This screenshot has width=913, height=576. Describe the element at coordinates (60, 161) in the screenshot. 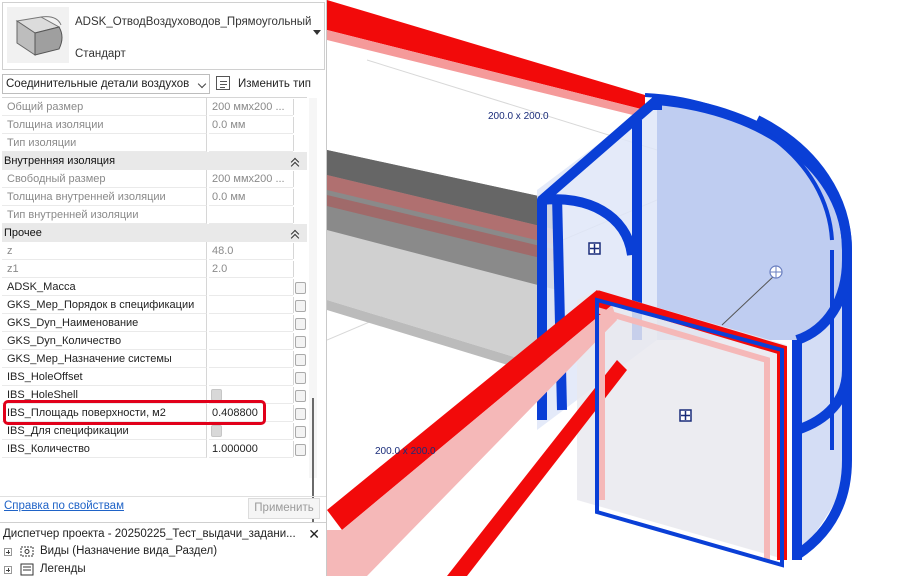

I see `group-title: Внутренняя изоляция` at that location.